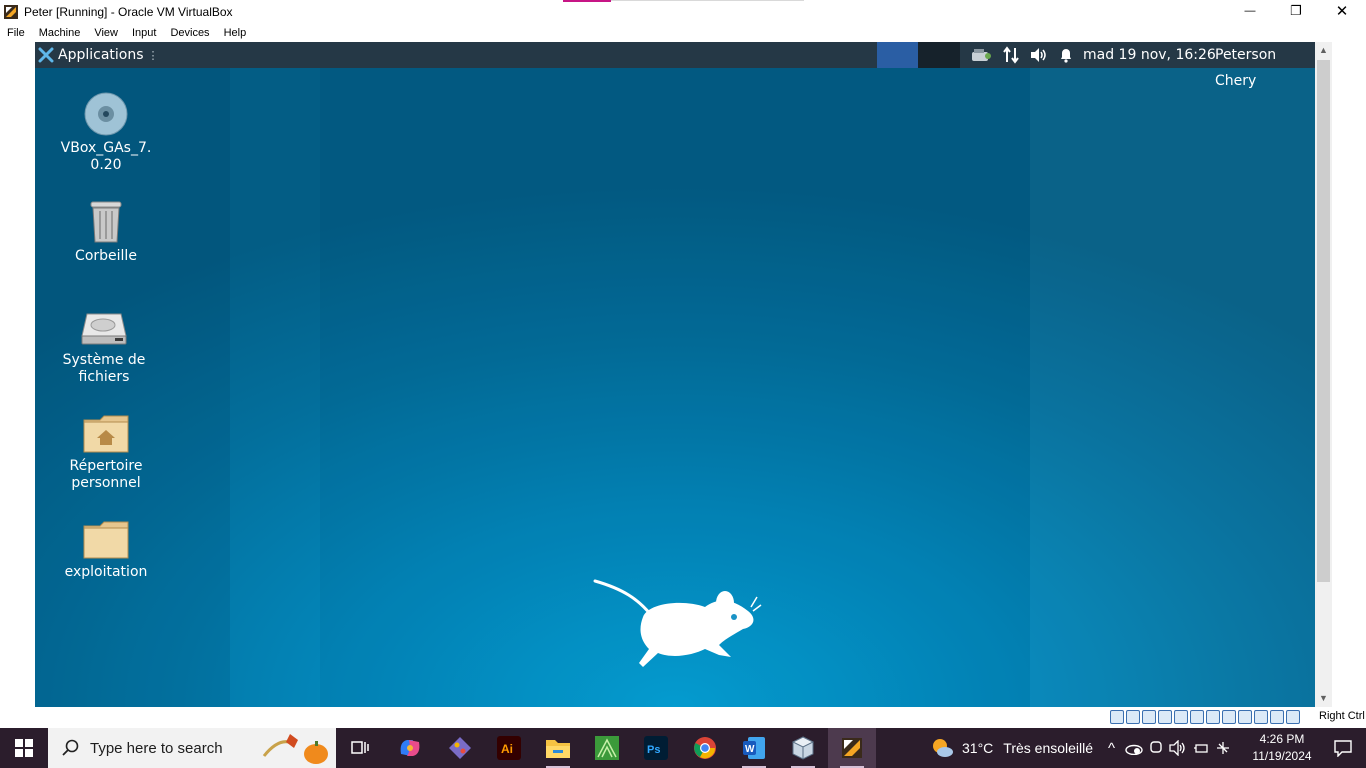 Image resolution: width=1366 pixels, height=768 pixels. I want to click on power-plug-icon, so click(1201, 748).